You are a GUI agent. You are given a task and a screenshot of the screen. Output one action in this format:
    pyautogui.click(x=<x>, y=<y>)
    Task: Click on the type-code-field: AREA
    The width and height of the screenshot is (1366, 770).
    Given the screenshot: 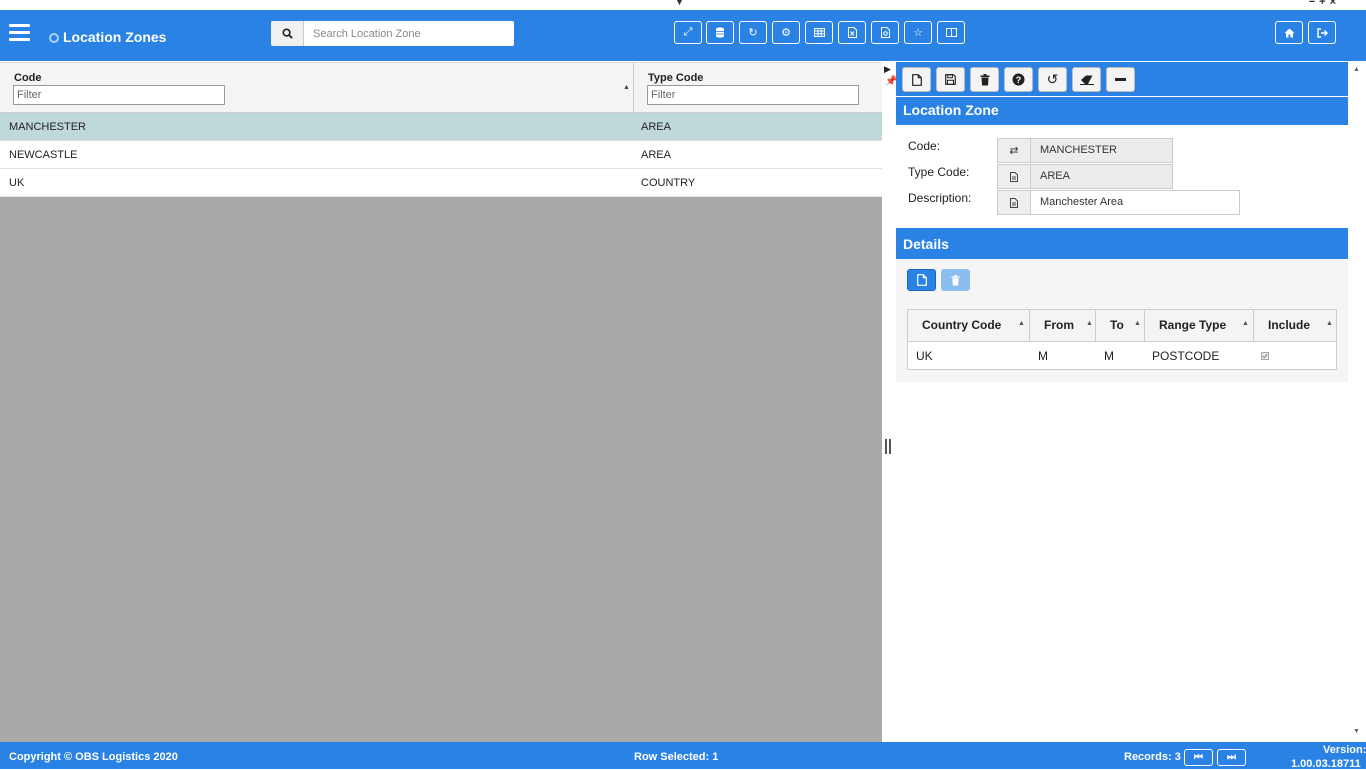 What is the action you would take?
    pyautogui.click(x=1085, y=176)
    